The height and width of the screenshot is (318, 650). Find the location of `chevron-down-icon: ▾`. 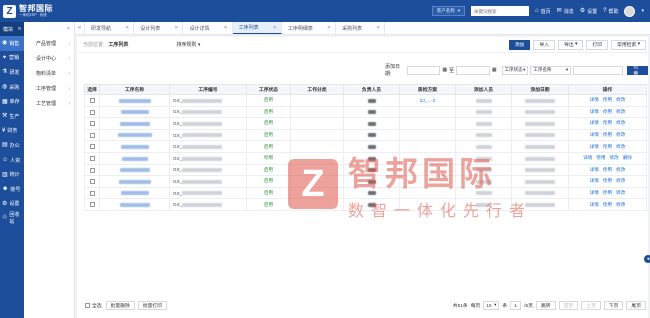

chevron-down-icon: ▾ is located at coordinates (642, 11).